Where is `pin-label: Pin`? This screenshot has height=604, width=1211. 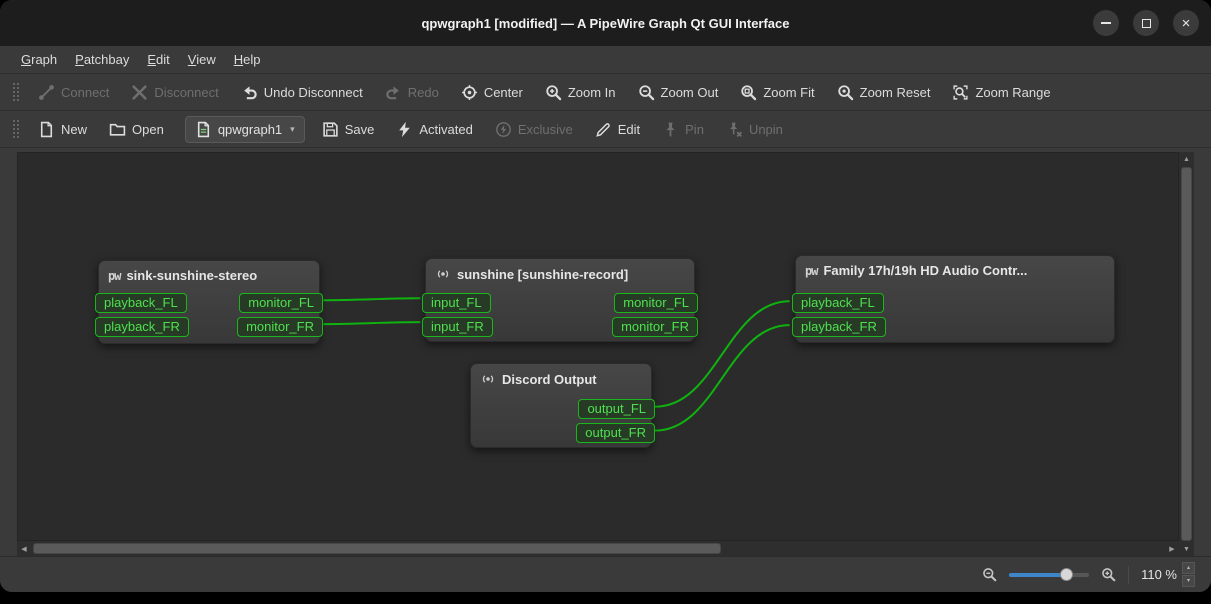
pin-label: Pin is located at coordinates (694, 129).